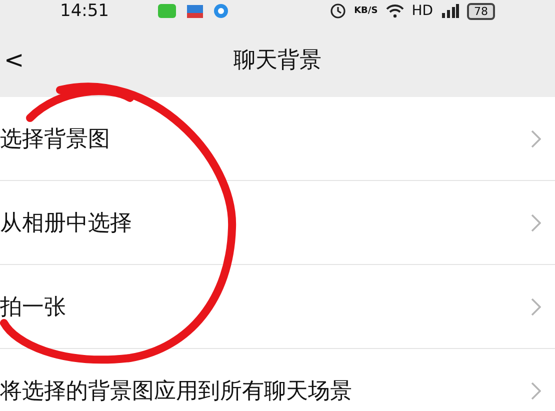  Describe the element at coordinates (33, 308) in the screenshot. I see `menu-item-label: 拍一张` at that location.